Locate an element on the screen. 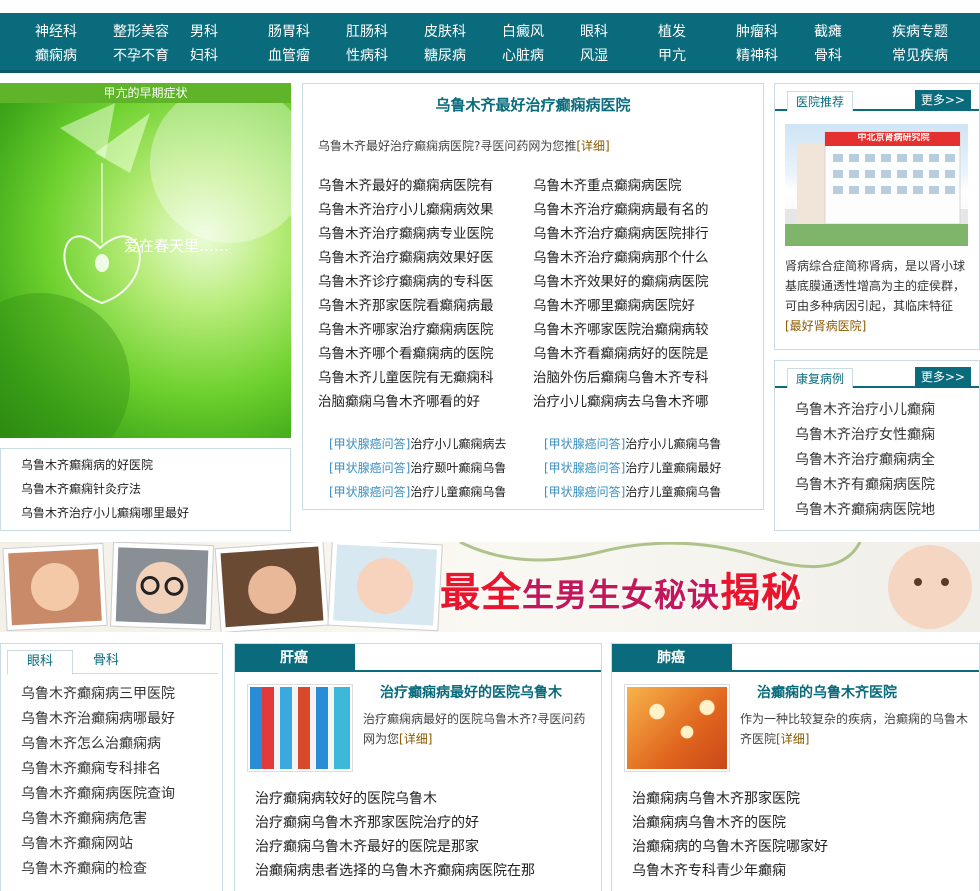  liver-title: 治疗癫痫病最好的医院乌鲁木 is located at coordinates (471, 692).